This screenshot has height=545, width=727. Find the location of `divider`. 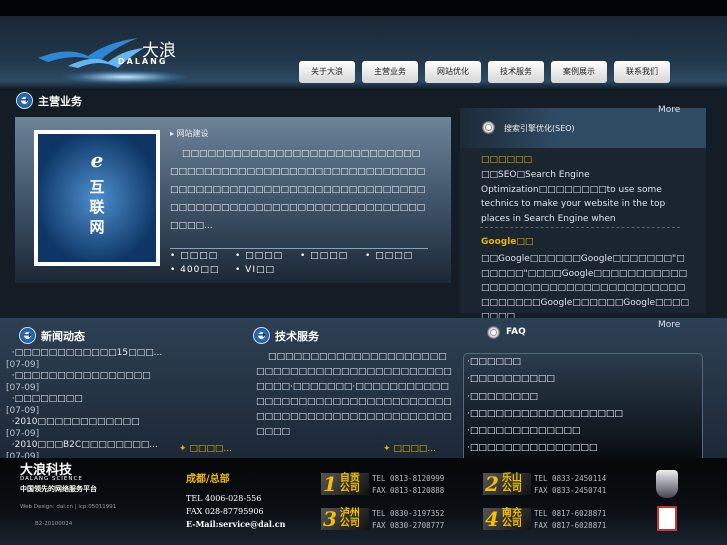

divider is located at coordinates (299, 248).